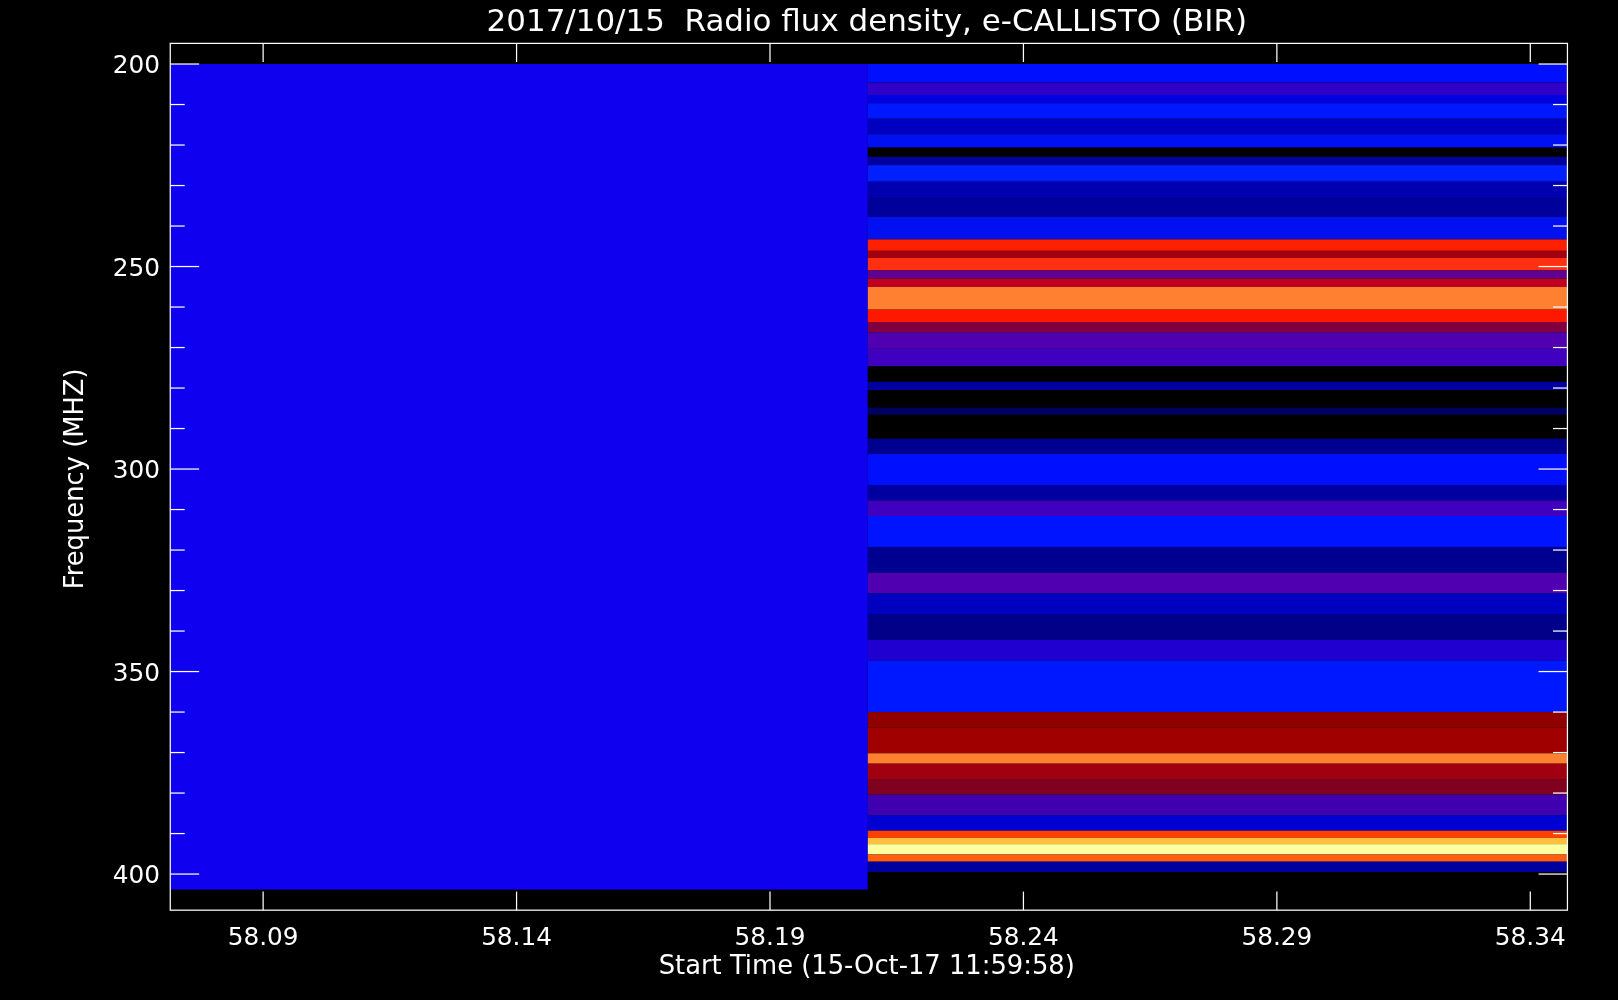 This screenshot has width=1618, height=1000. Describe the element at coordinates (136, 65) in the screenshot. I see `tick-label: 200` at that location.